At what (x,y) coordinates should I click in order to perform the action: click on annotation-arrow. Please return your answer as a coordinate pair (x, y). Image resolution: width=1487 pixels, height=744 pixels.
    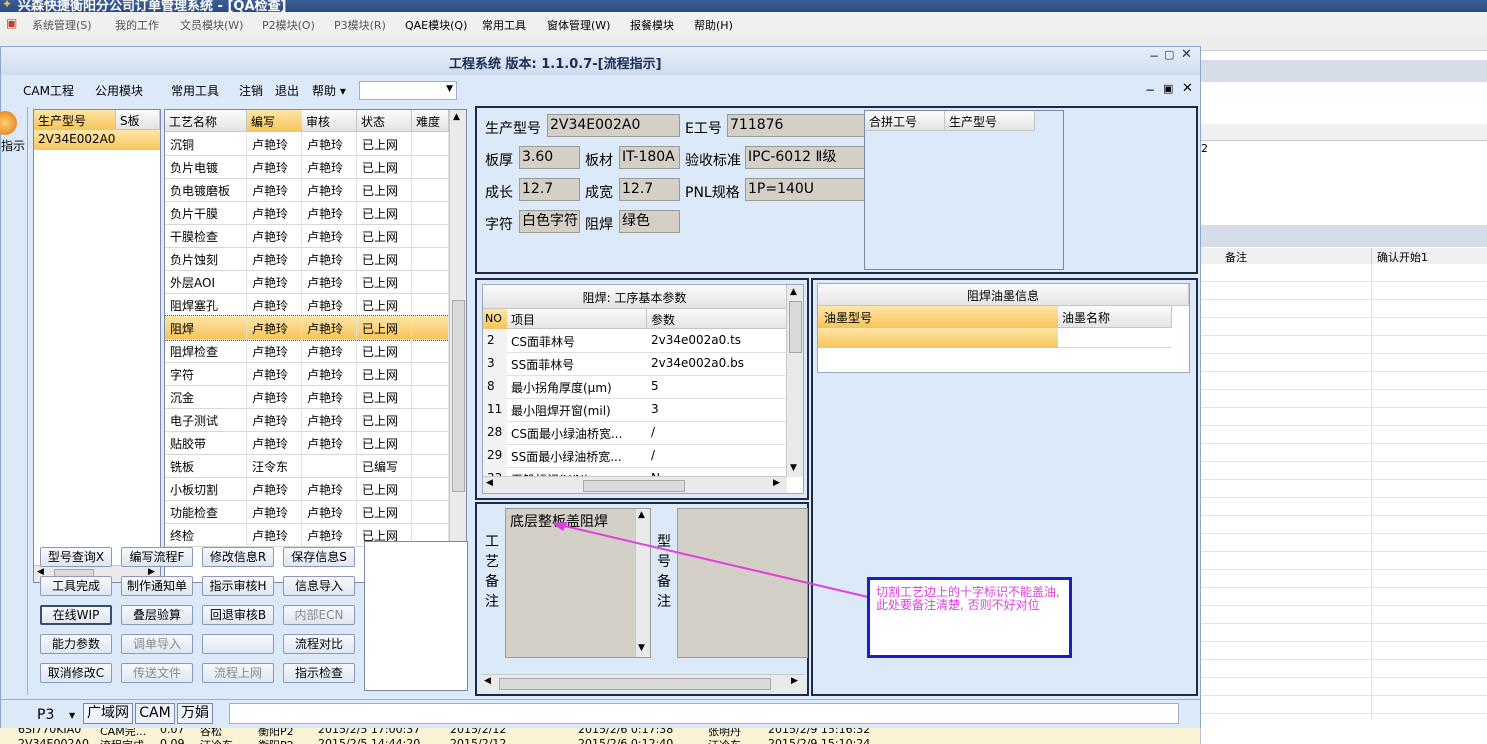
    Looking at the image, I should click on (710, 560).